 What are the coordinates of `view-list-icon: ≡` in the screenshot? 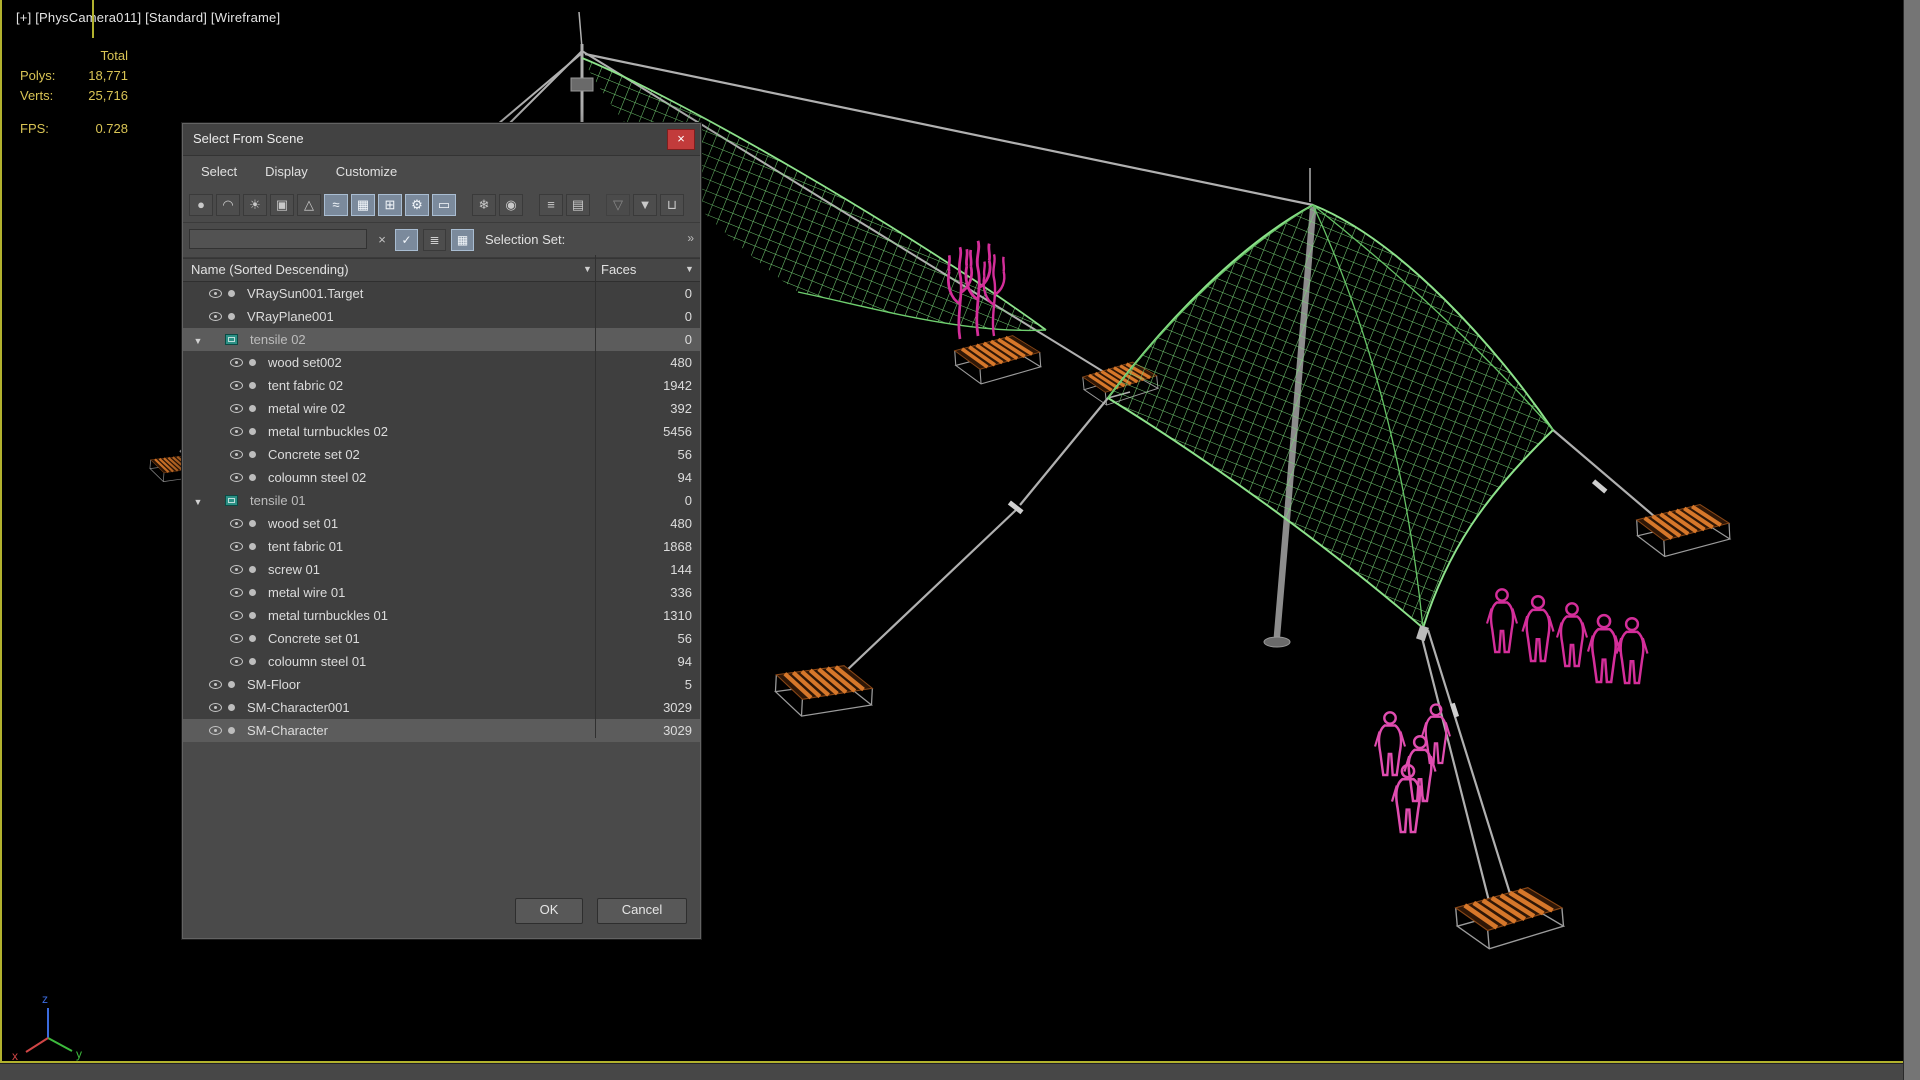 It's located at (551, 205).